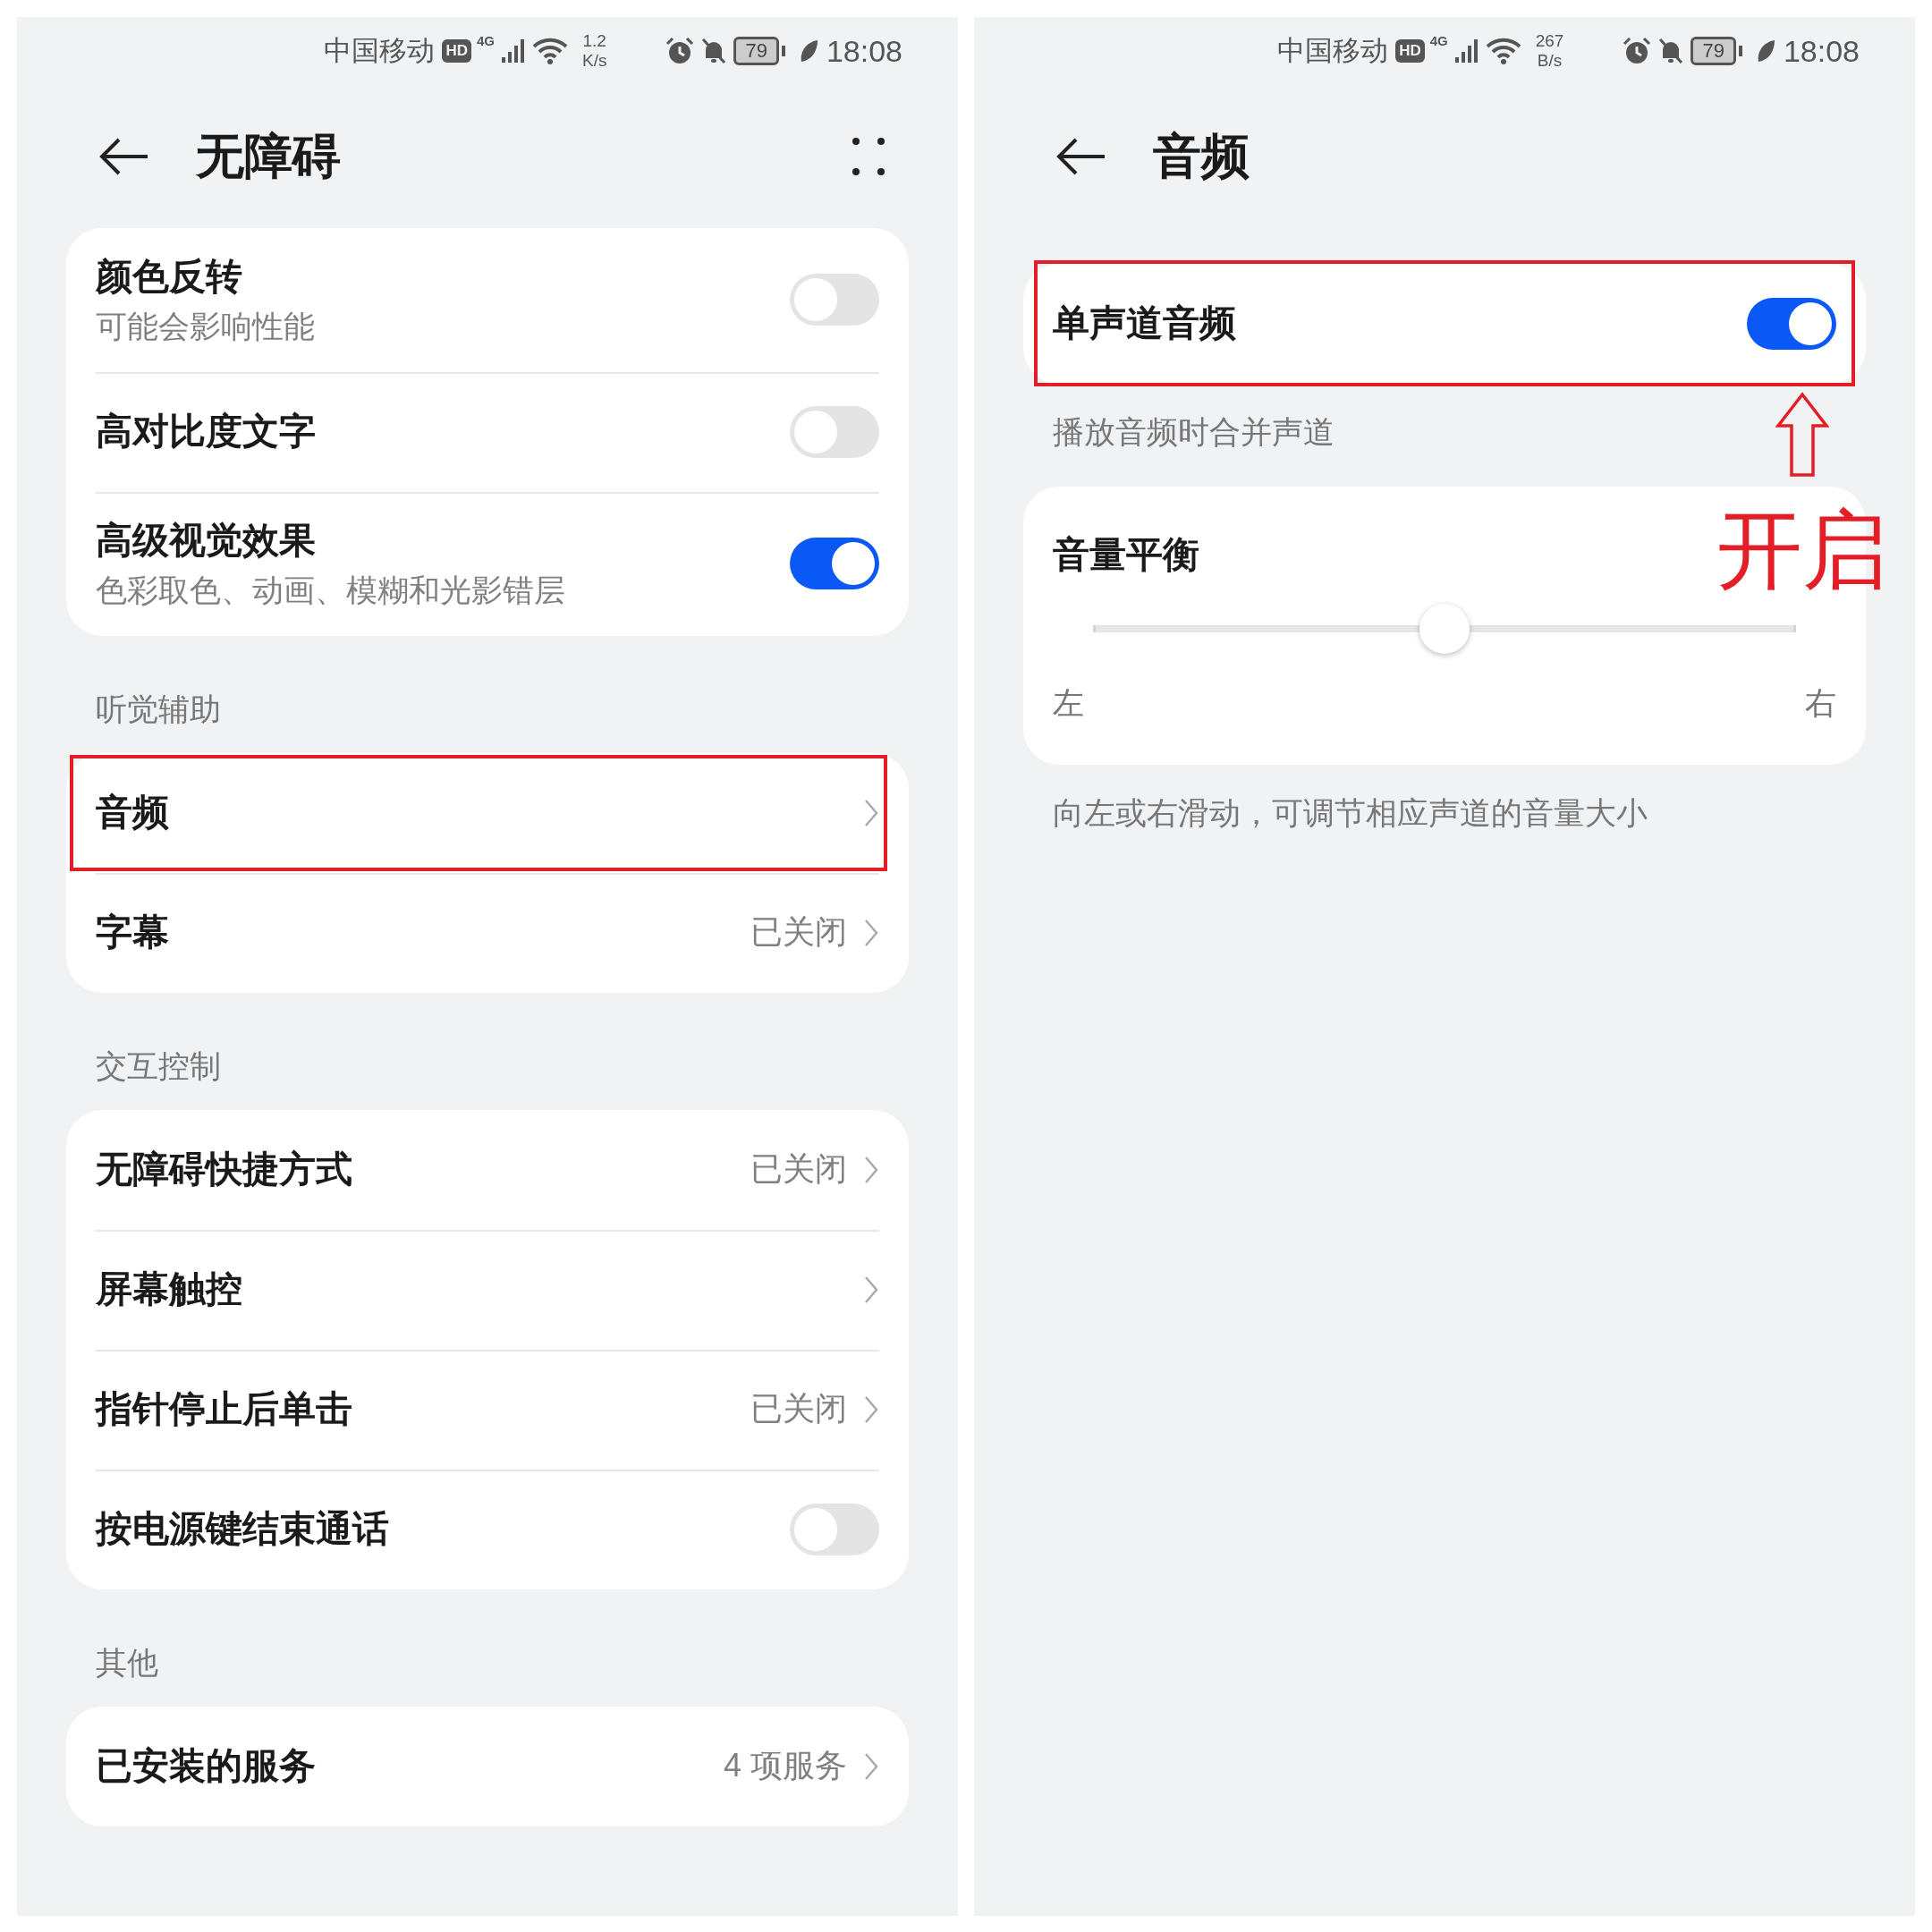  I want to click on slider-max-label: 右, so click(1820, 703).